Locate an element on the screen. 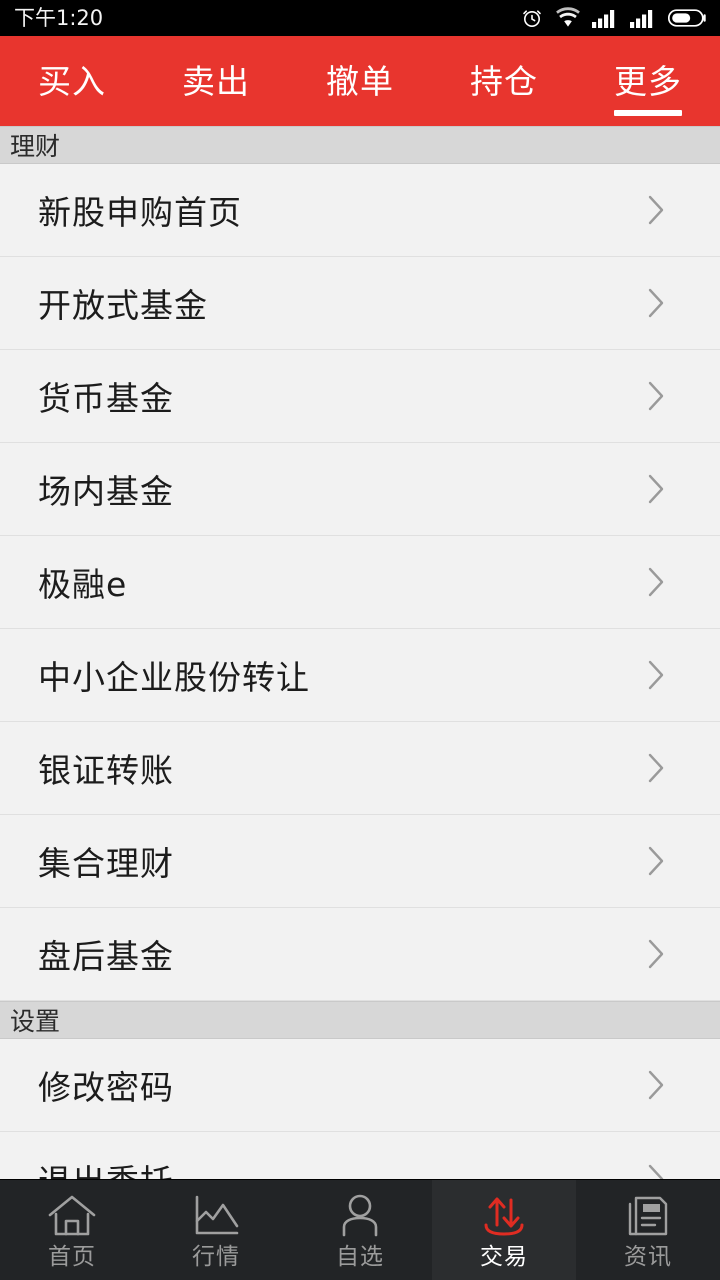 Image resolution: width=720 pixels, height=1280 pixels. list-item-label: 银证转账 is located at coordinates (106, 770).